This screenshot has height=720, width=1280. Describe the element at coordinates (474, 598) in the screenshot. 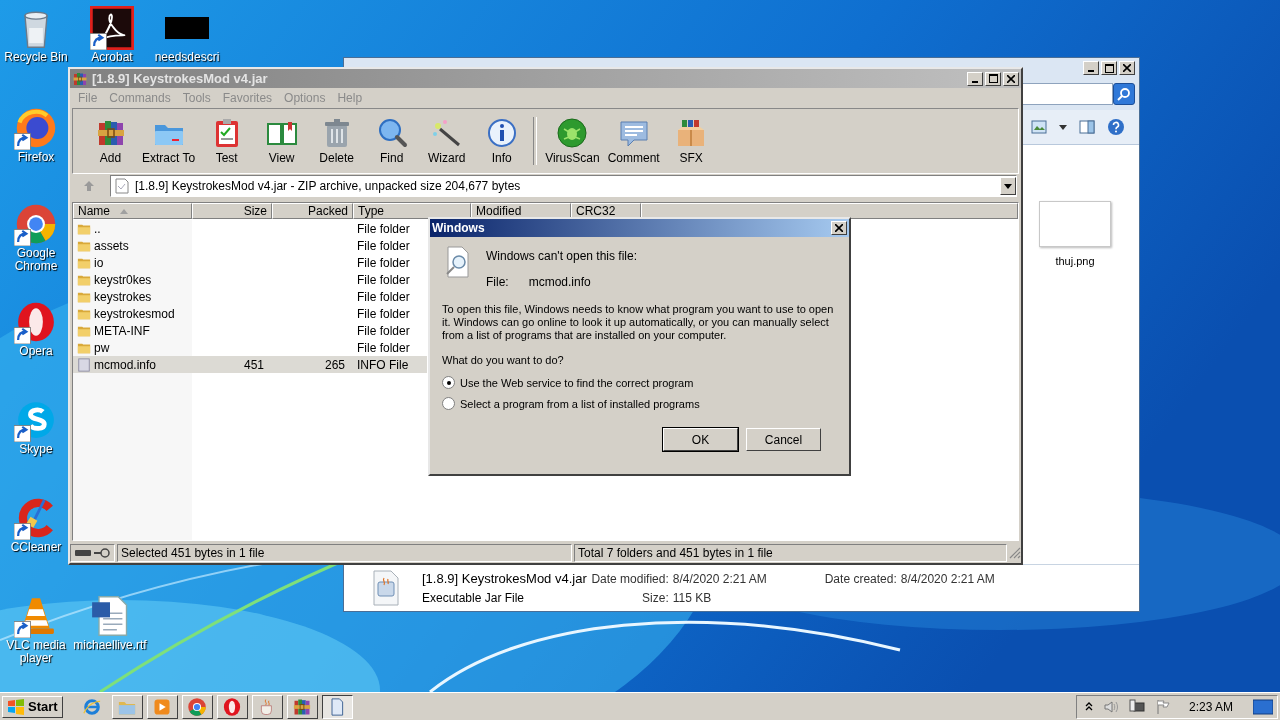

I see `file-type: Executable Jar File` at that location.